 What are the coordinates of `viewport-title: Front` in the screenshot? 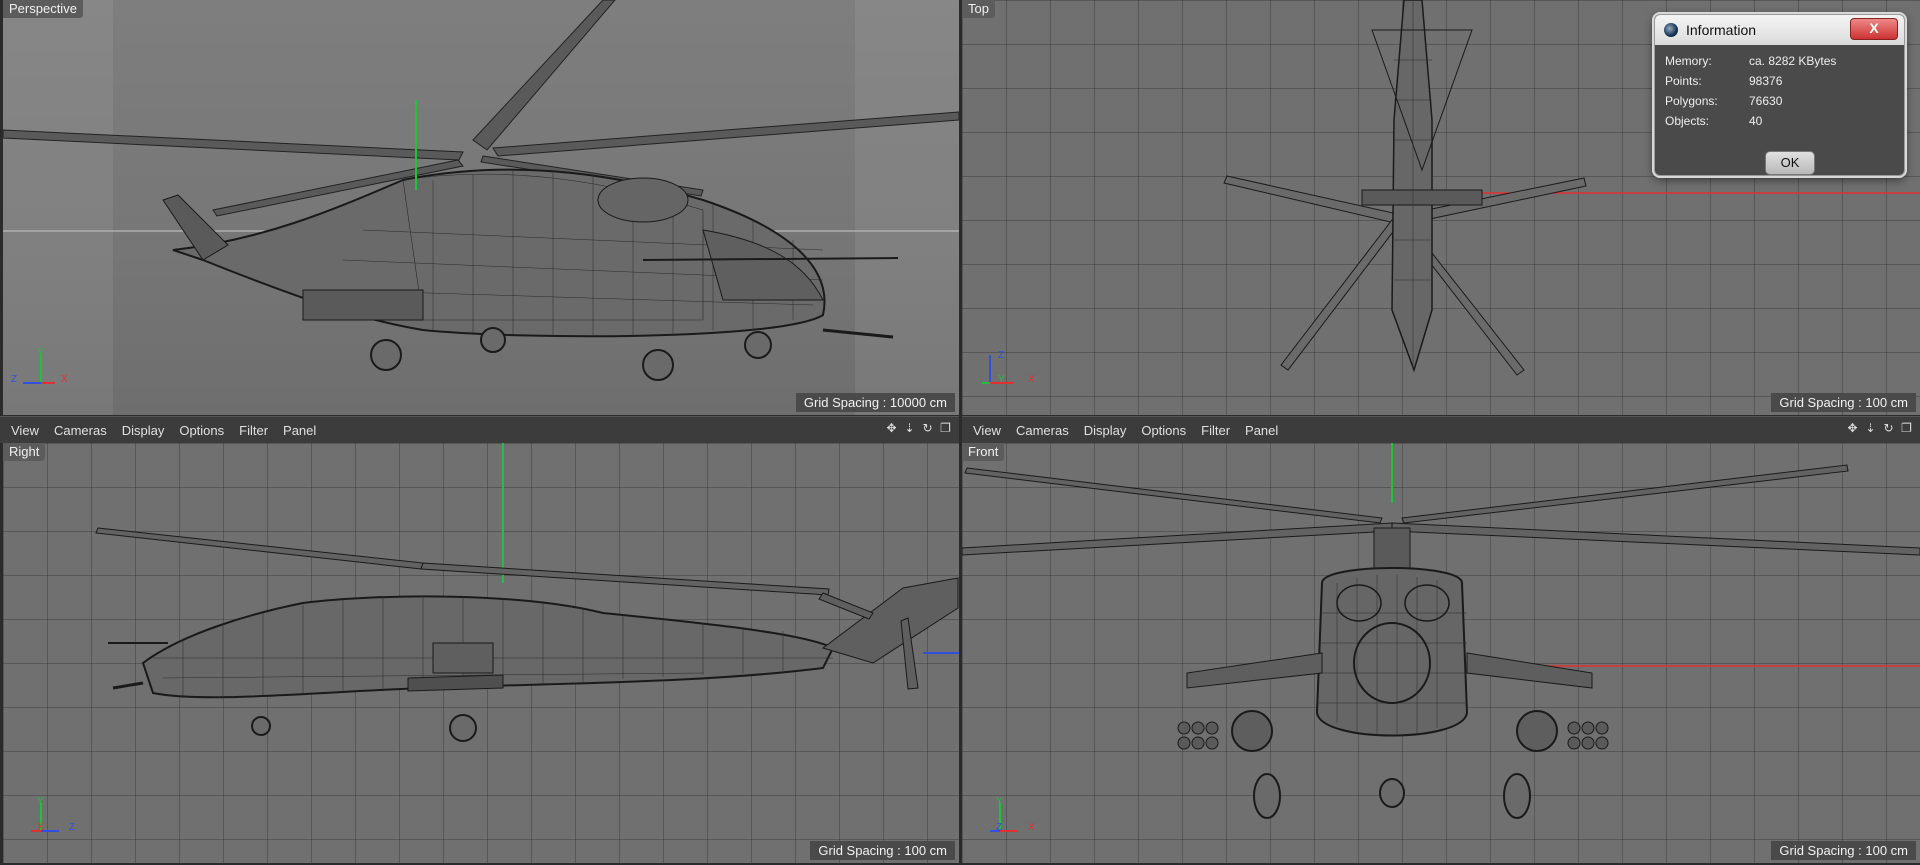 It's located at (983, 452).